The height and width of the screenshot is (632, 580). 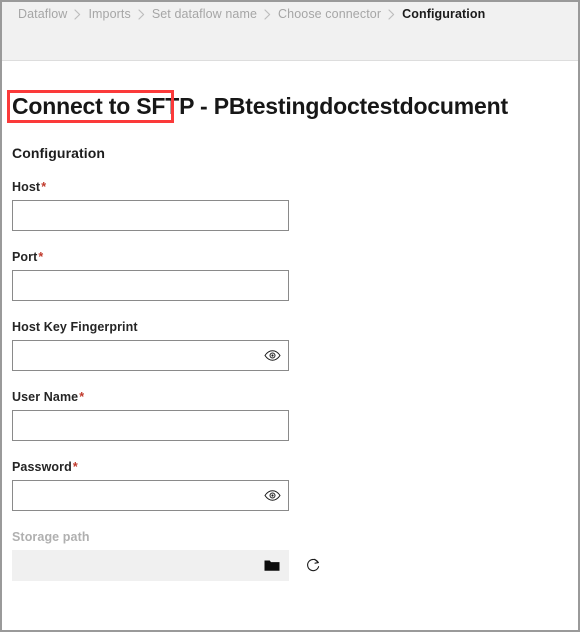 What do you see at coordinates (295, 565) in the screenshot?
I see `input-row-storage-path` at bounding box center [295, 565].